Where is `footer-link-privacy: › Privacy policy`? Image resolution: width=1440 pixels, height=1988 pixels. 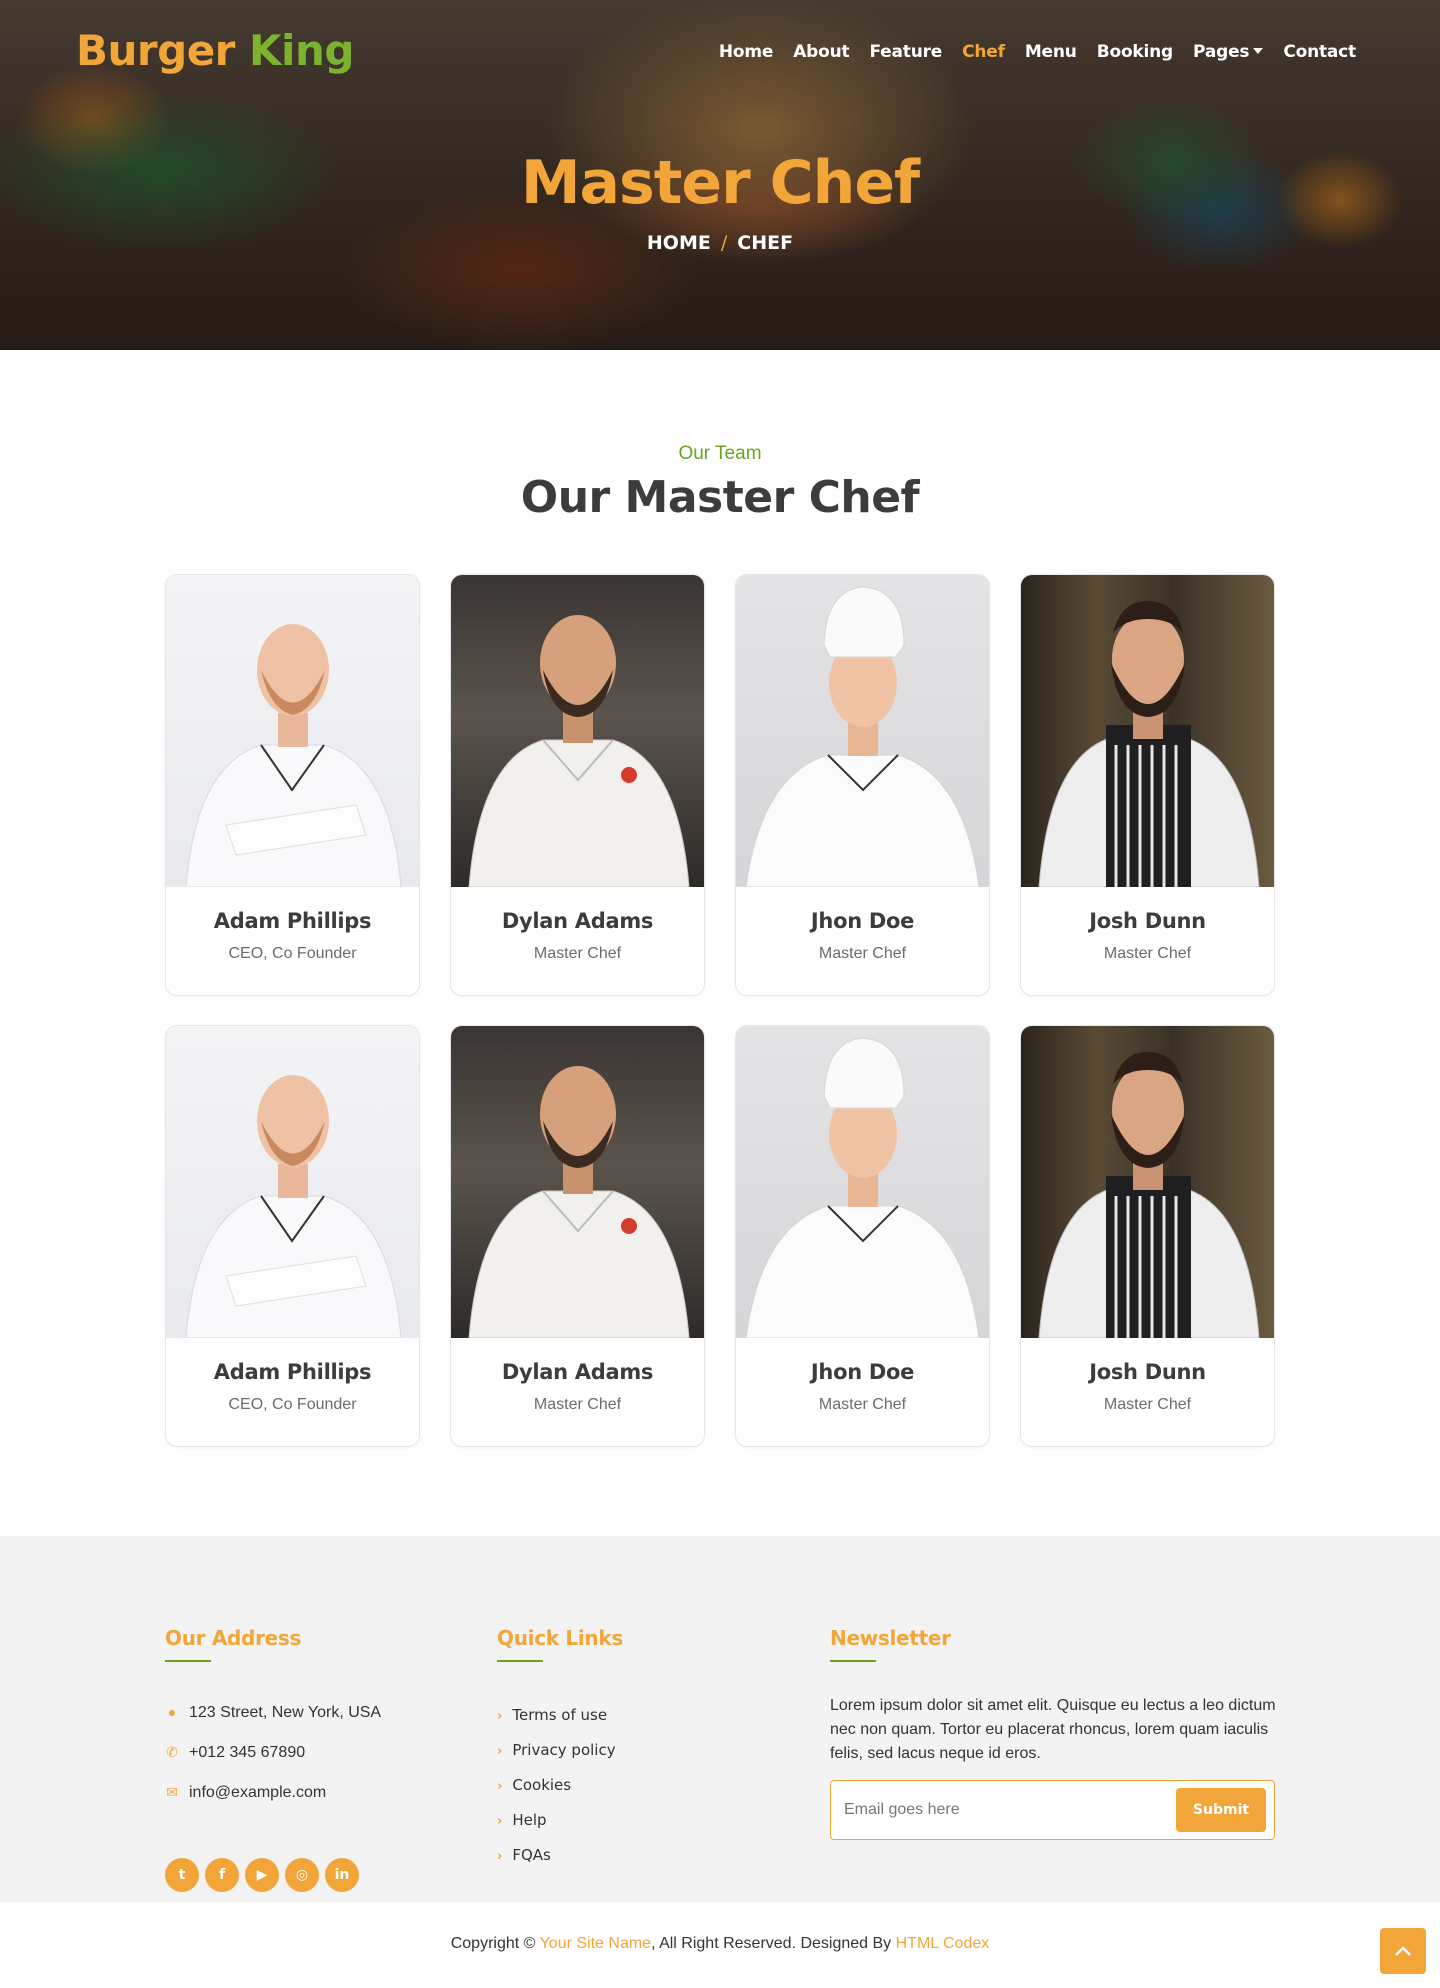 footer-link-privacy: › Privacy policy is located at coordinates (556, 1750).